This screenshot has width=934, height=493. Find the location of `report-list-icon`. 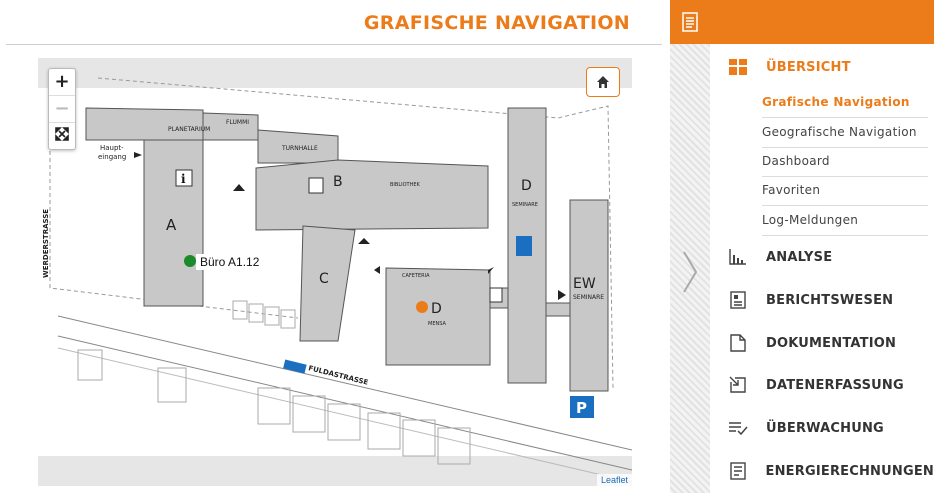

report-list-icon is located at coordinates (690, 22).